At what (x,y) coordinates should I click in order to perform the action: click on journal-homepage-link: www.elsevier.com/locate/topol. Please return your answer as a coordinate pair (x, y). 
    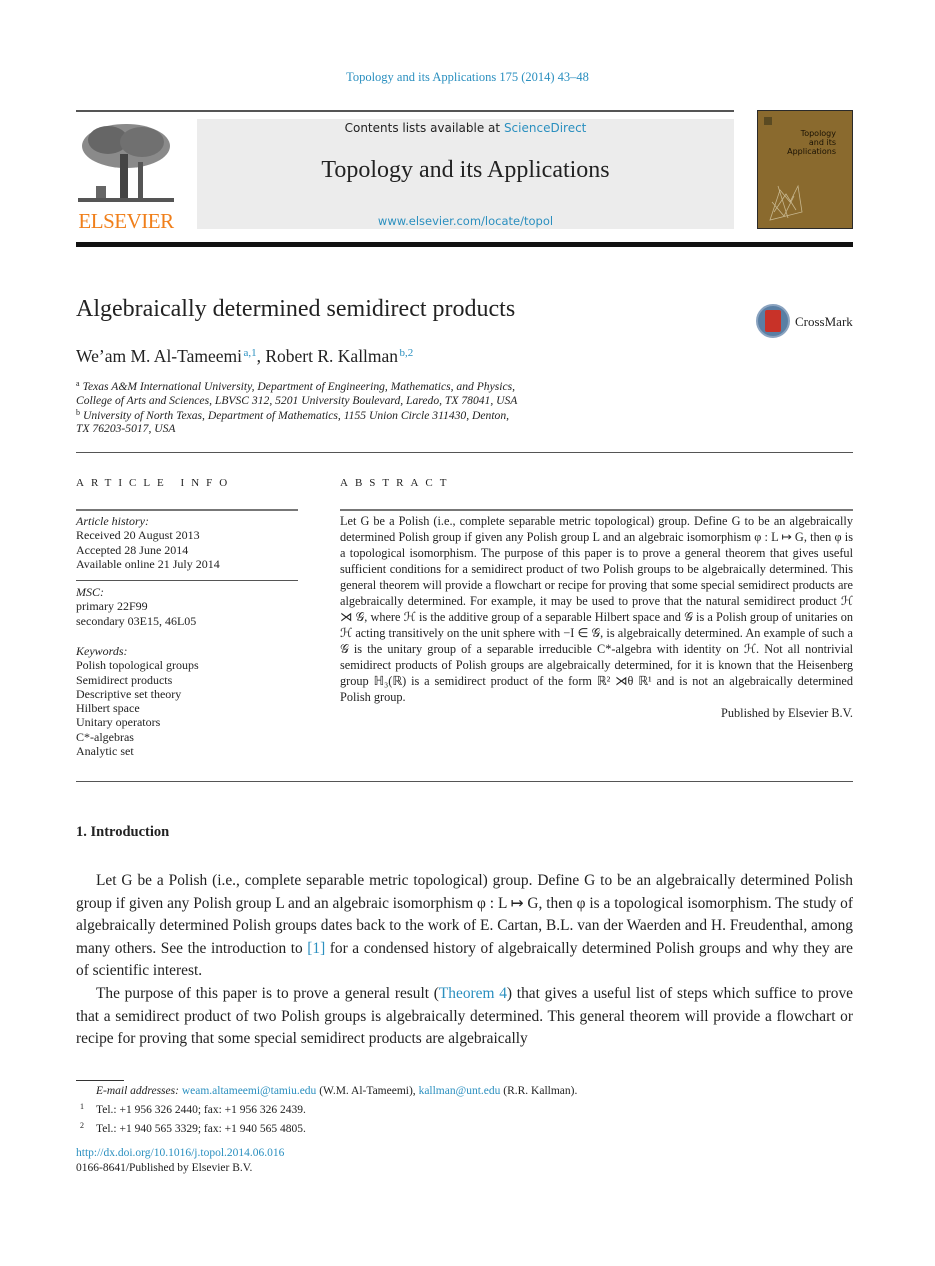
    Looking at the image, I should click on (465, 221).